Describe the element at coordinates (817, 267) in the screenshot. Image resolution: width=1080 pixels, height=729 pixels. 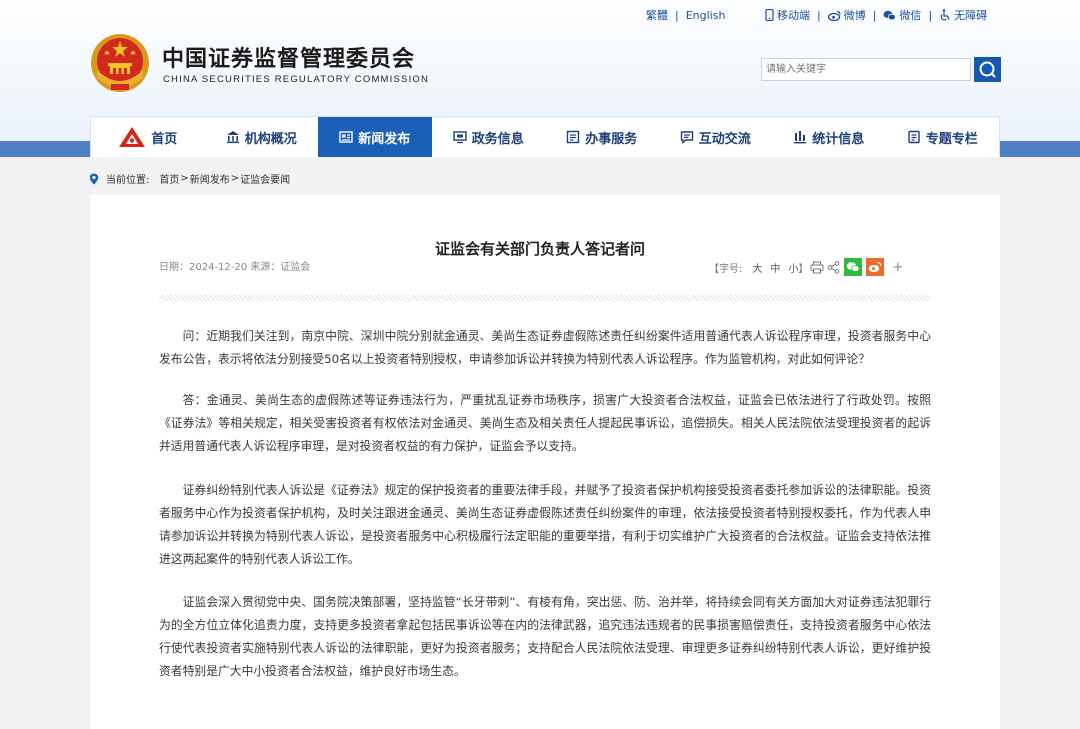
I see `print-icon` at that location.